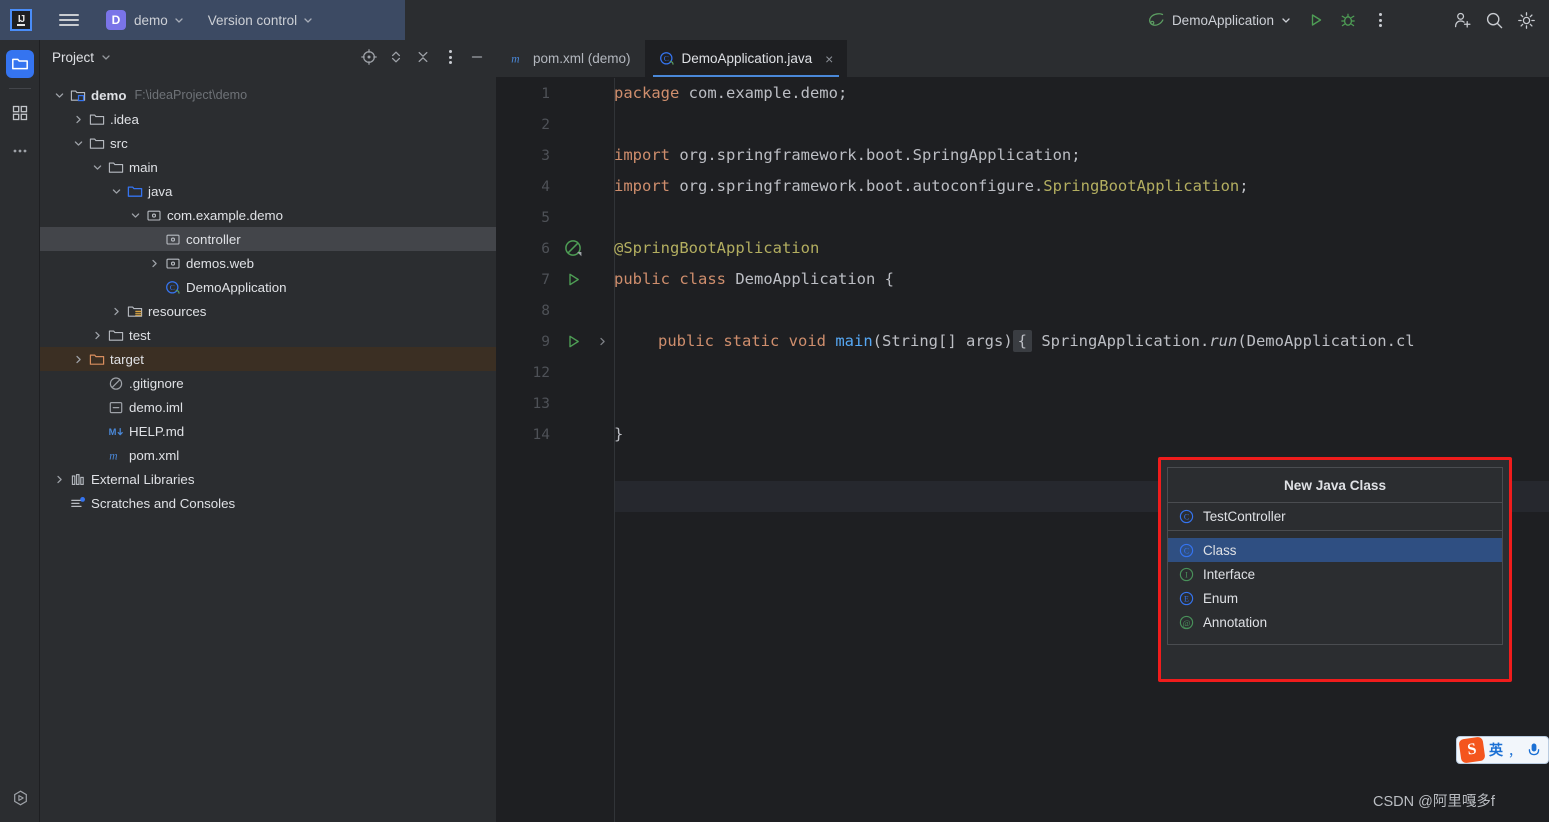 The image size is (1549, 822). What do you see at coordinates (268, 167) in the screenshot?
I see `tree-node-main: main` at bounding box center [268, 167].